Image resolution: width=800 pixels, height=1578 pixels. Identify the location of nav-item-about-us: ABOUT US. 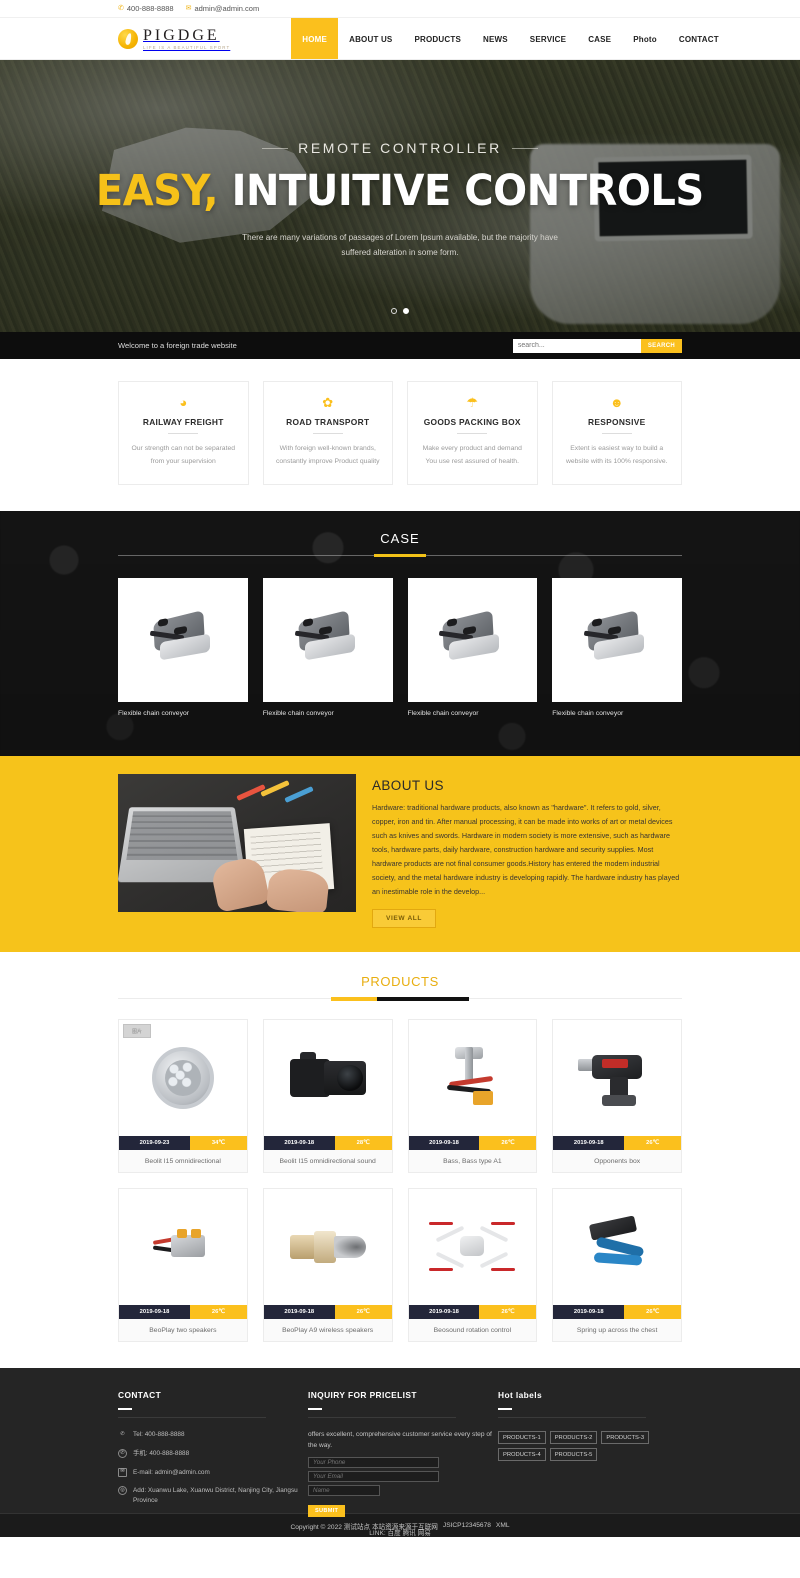
(370, 39).